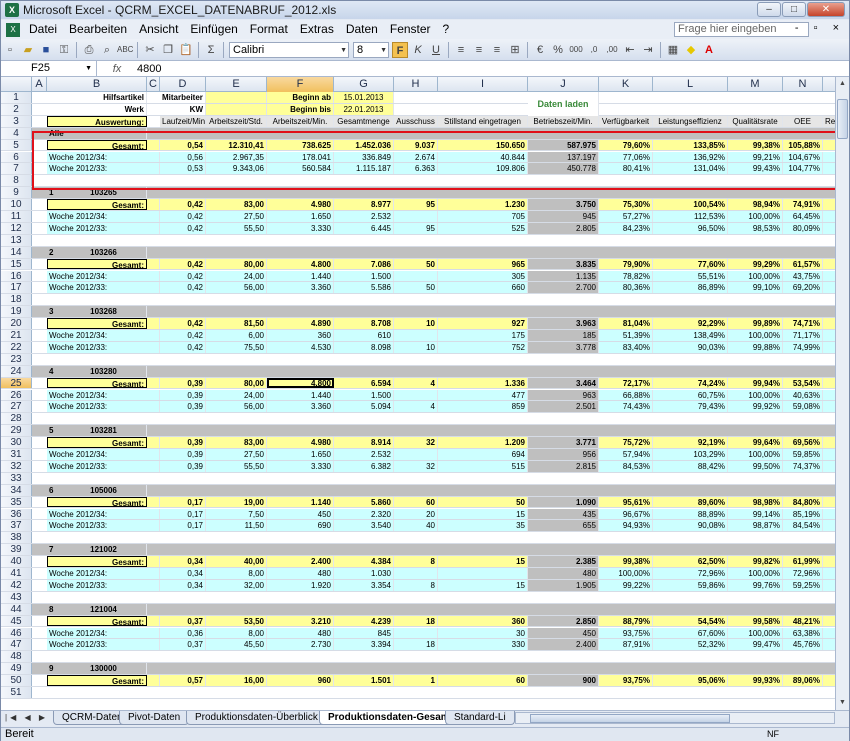 Image resolution: width=850 pixels, height=741 pixels. I want to click on value-cell: 52,32%, so click(690, 645).